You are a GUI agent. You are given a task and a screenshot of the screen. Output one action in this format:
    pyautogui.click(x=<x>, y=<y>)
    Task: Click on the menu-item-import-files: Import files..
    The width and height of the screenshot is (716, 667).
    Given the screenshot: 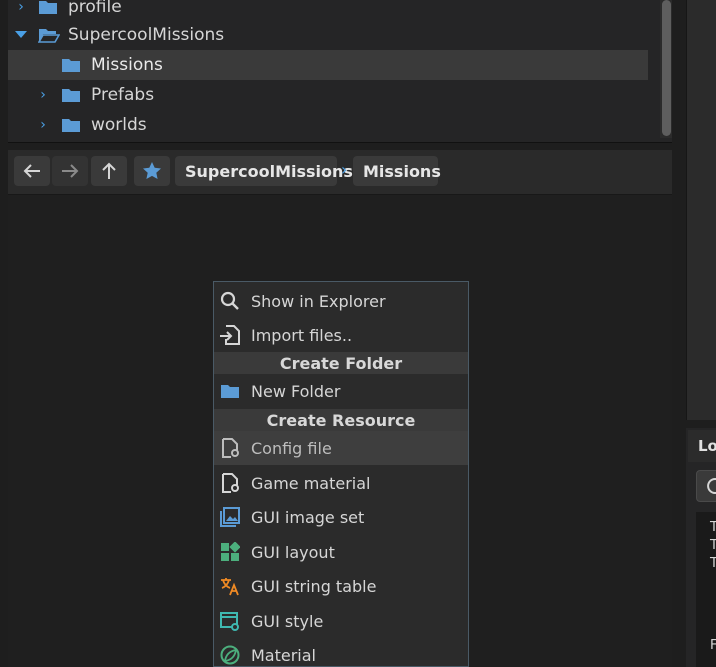 What is the action you would take?
    pyautogui.click(x=341, y=335)
    